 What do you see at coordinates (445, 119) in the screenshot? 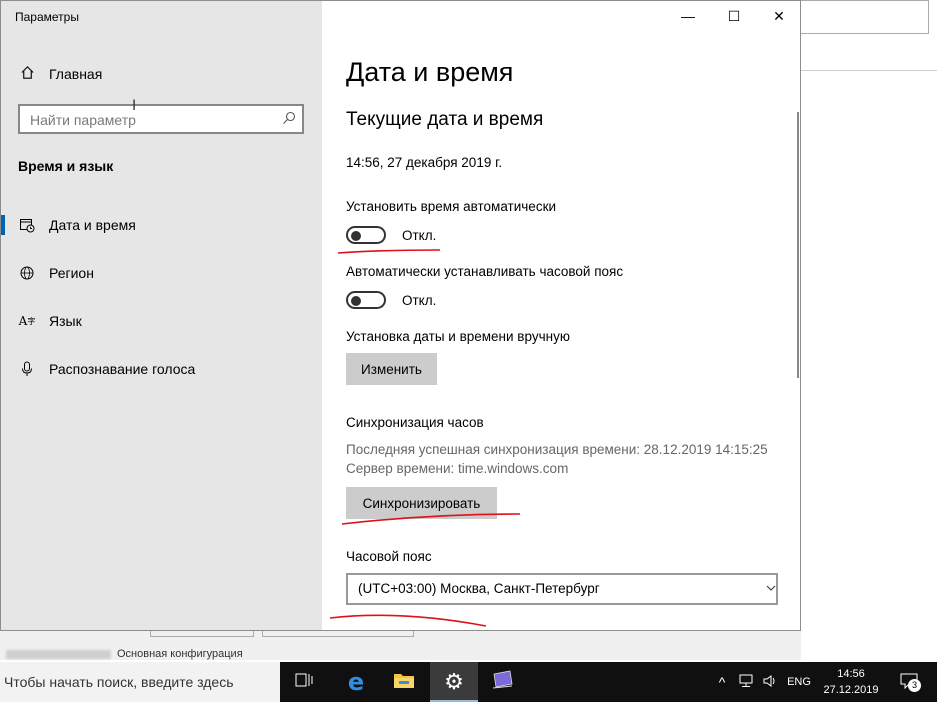
I see `section-title: Текущие дата и время` at bounding box center [445, 119].